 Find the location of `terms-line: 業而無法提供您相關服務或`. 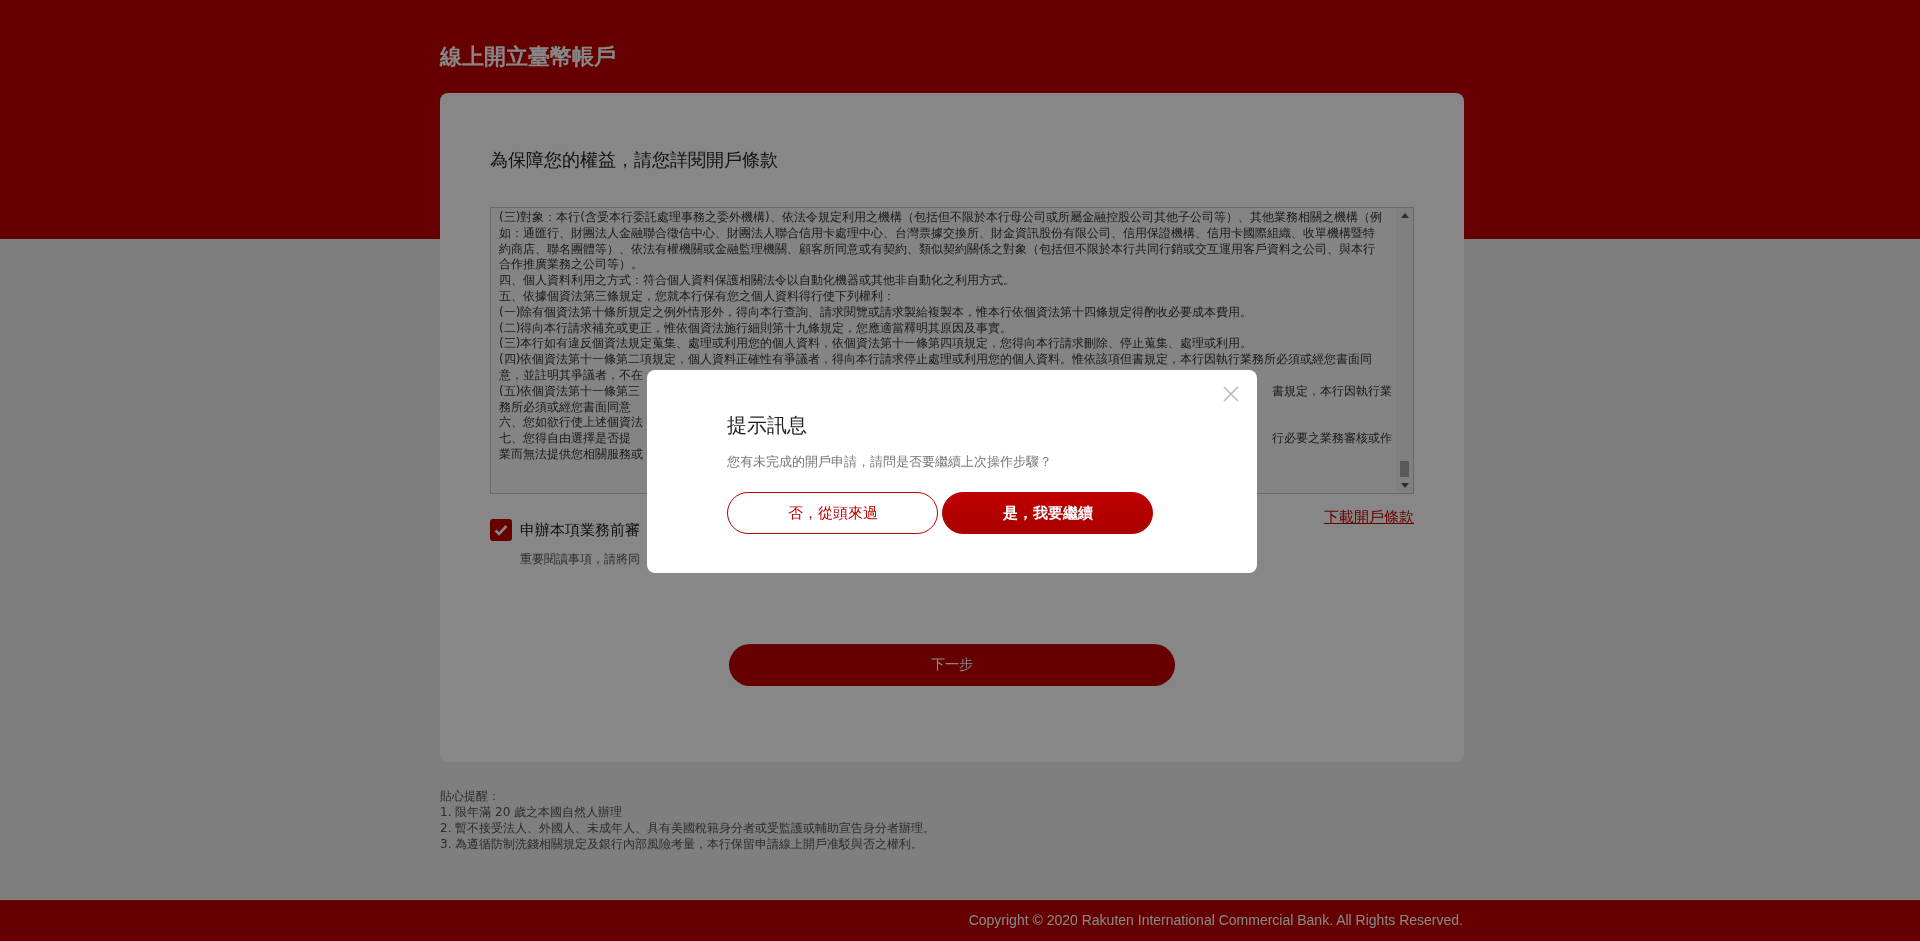

terms-line: 業而無法提供您相關服務或 is located at coordinates (571, 454).